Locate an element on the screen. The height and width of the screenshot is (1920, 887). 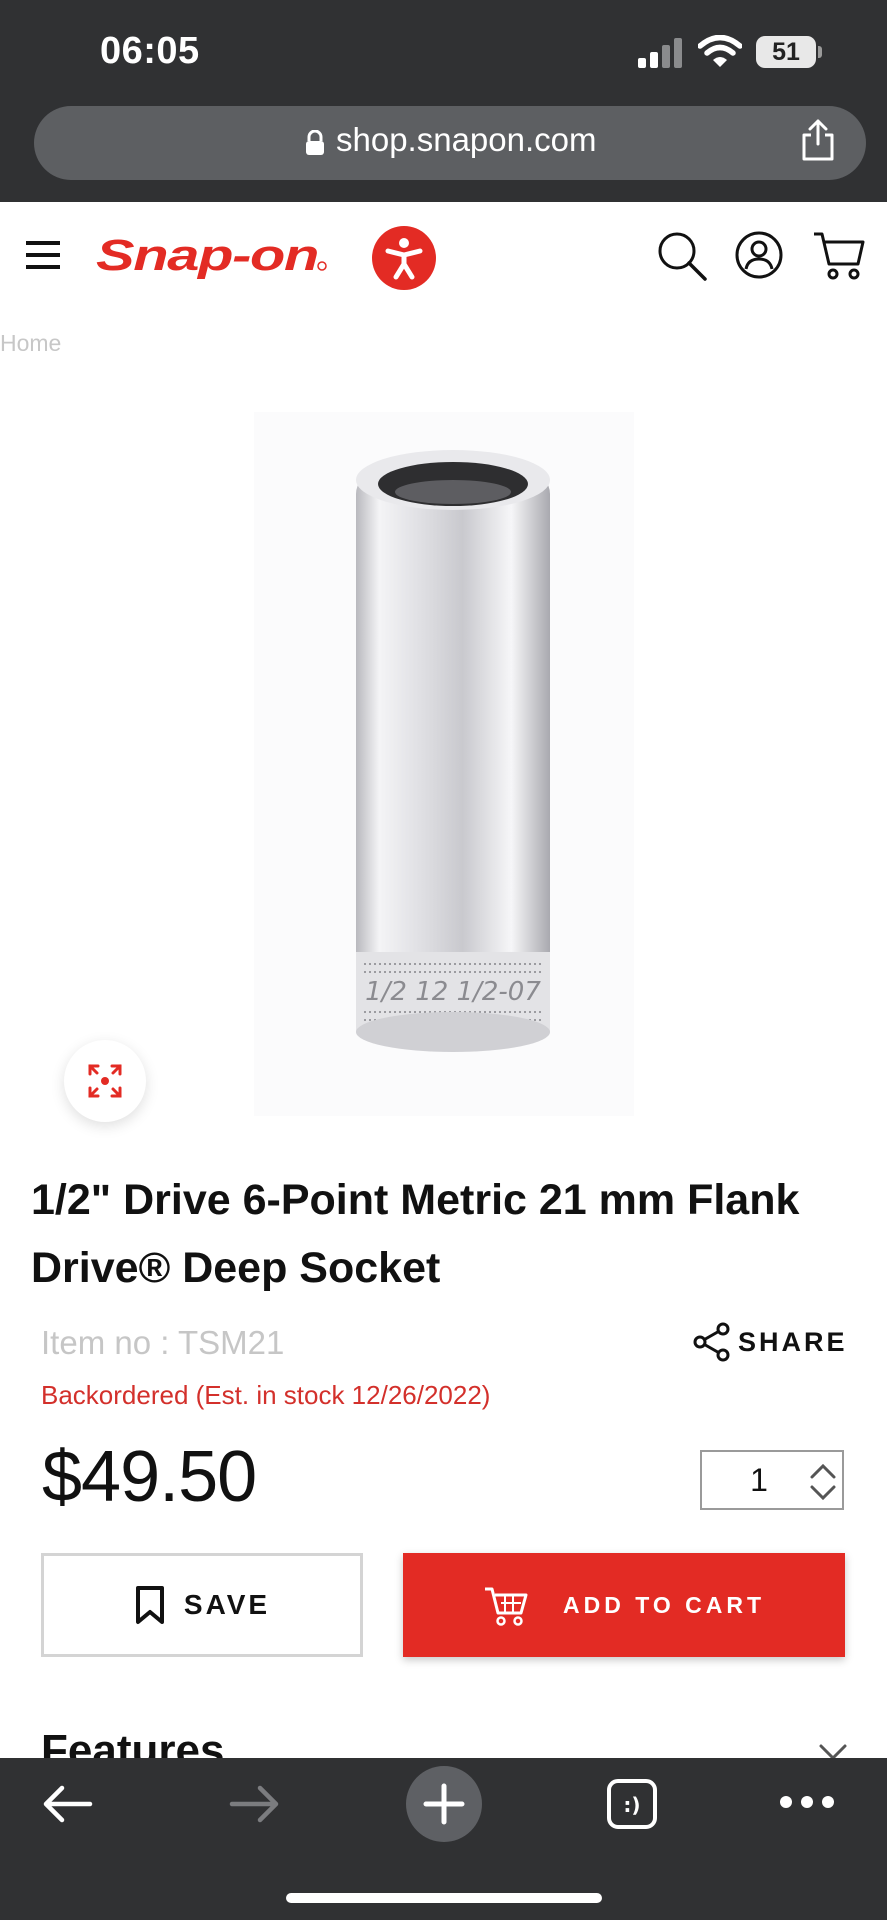
save-label: SAVE is located at coordinates (227, 1604).